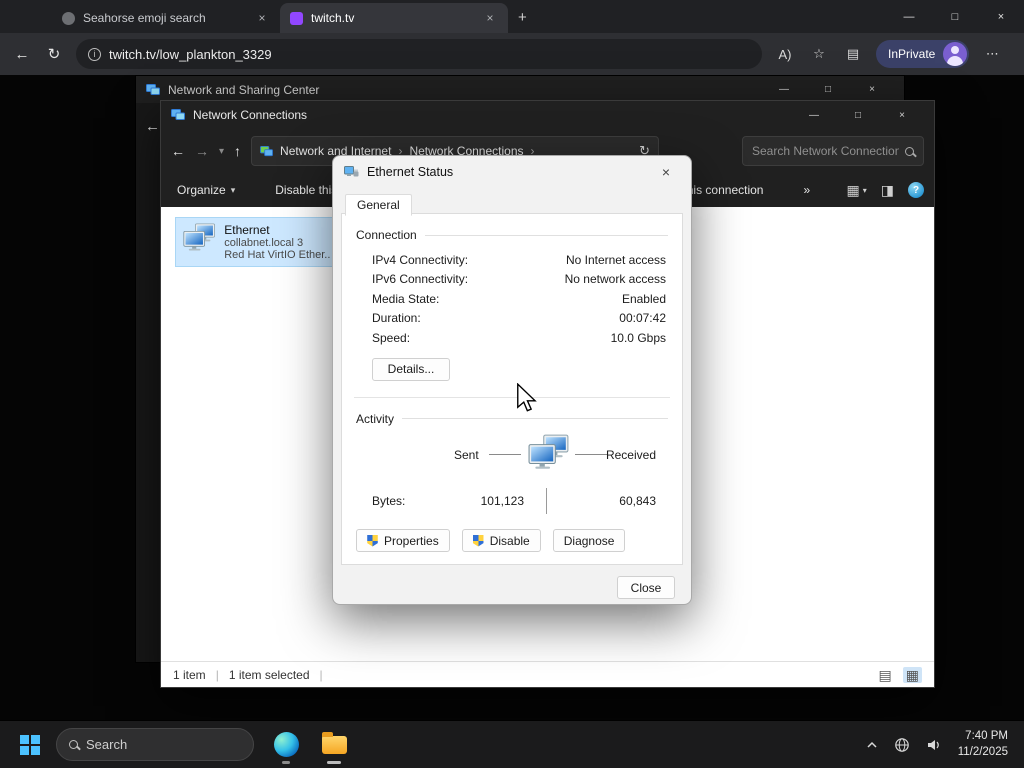 The height and width of the screenshot is (768, 1024). I want to click on taskbar: Search 7:40 PM 11/2/2025, so click(512, 744).